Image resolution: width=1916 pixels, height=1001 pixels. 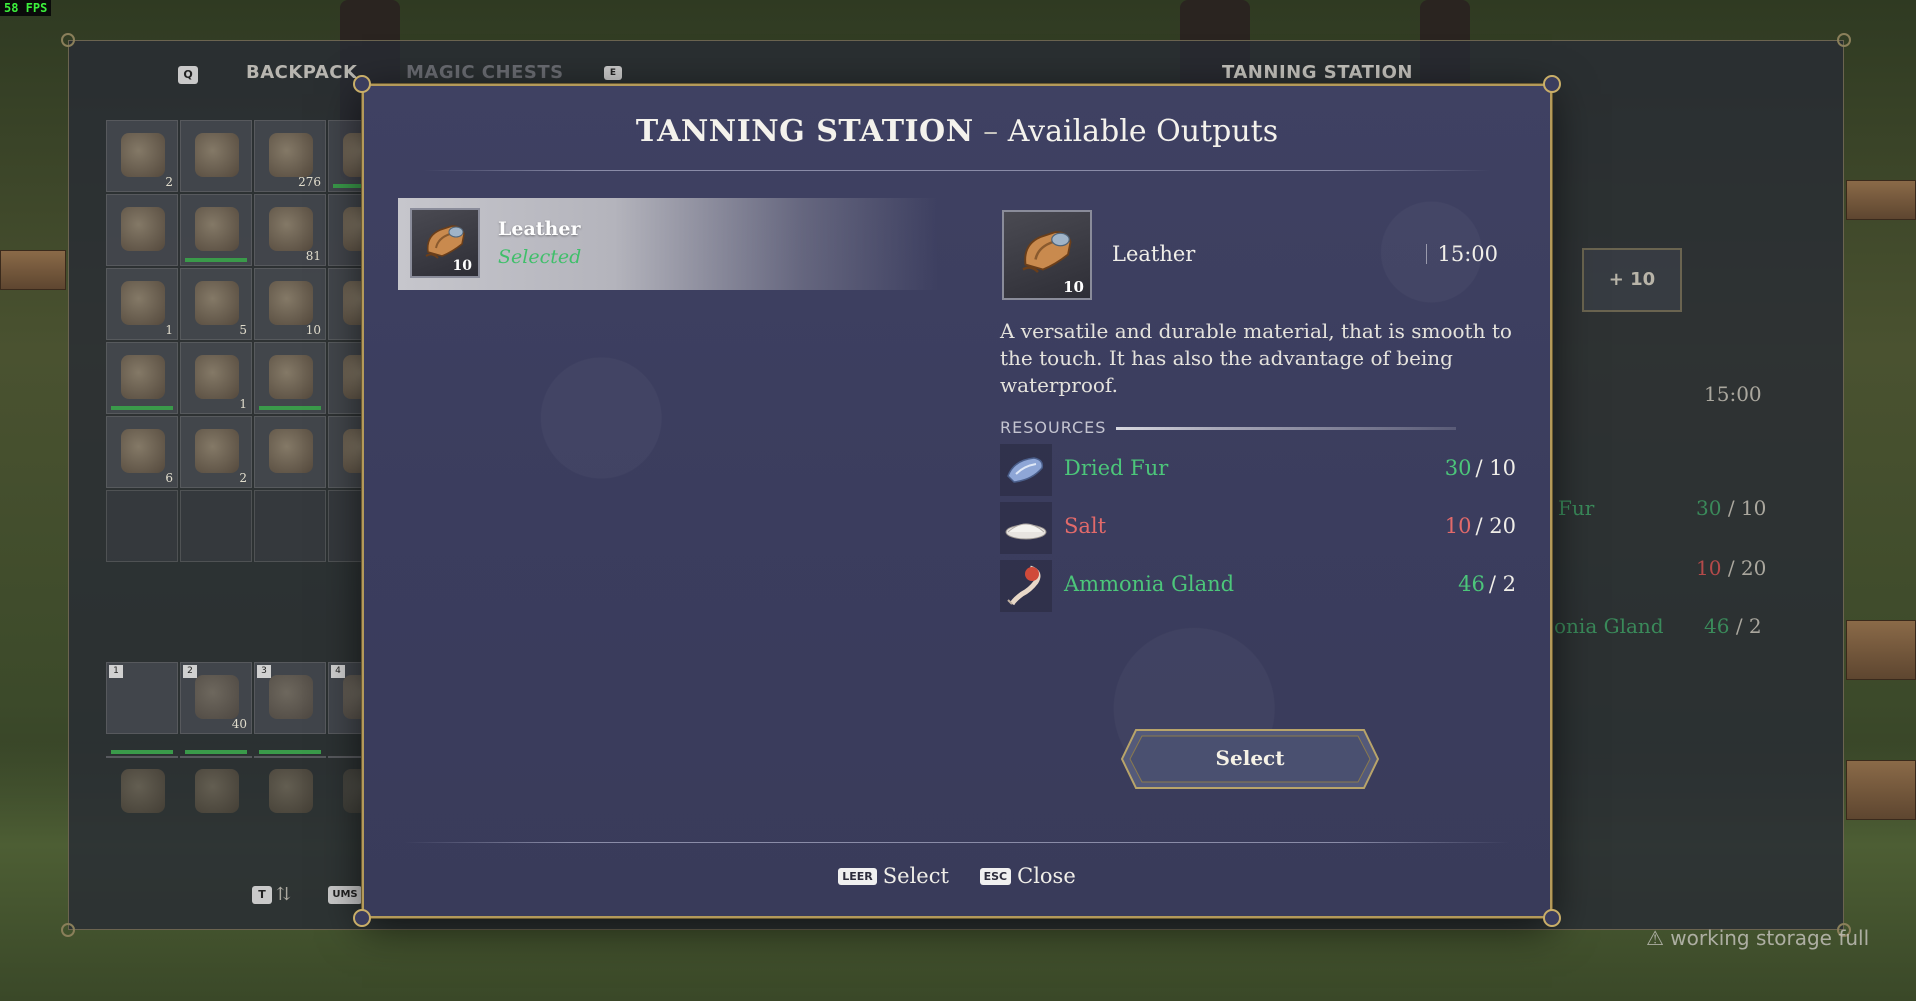 What do you see at coordinates (857, 876) in the screenshot?
I see `space-key: LEER` at bounding box center [857, 876].